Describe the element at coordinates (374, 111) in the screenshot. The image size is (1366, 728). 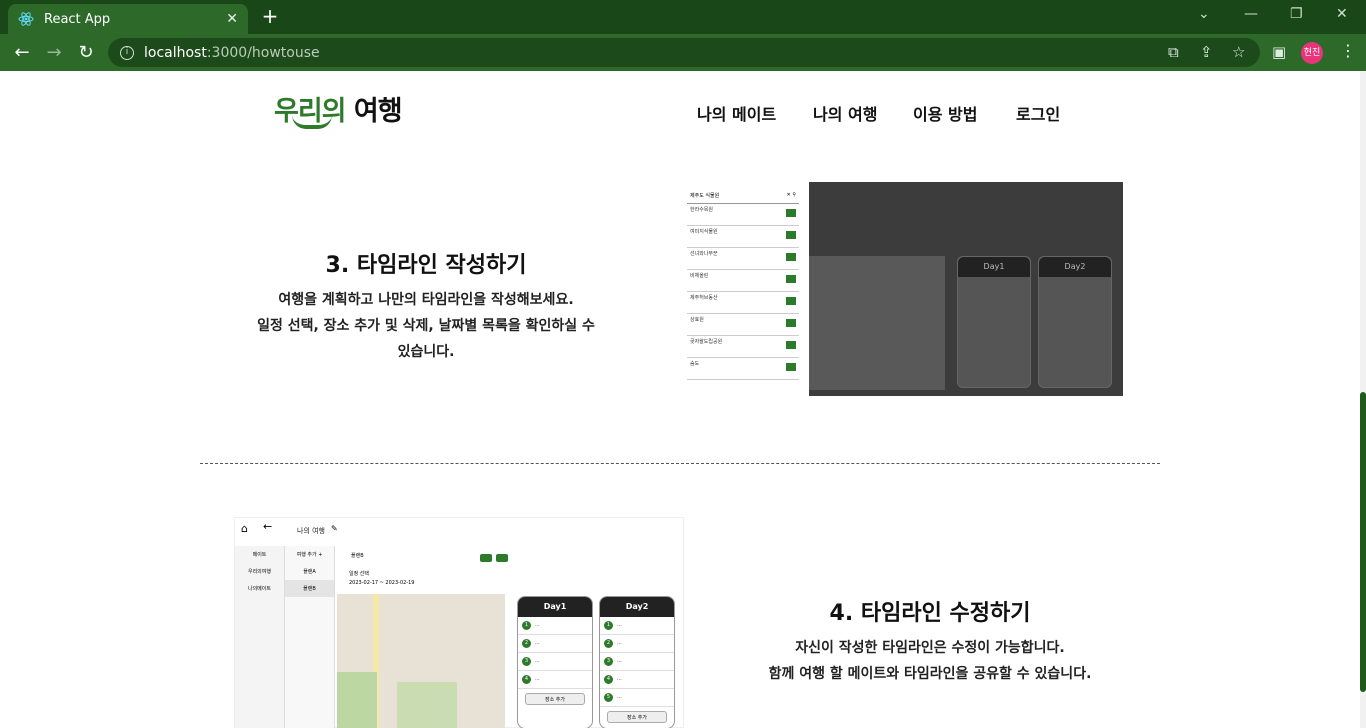
I see `logo-text-part2: 여행` at that location.